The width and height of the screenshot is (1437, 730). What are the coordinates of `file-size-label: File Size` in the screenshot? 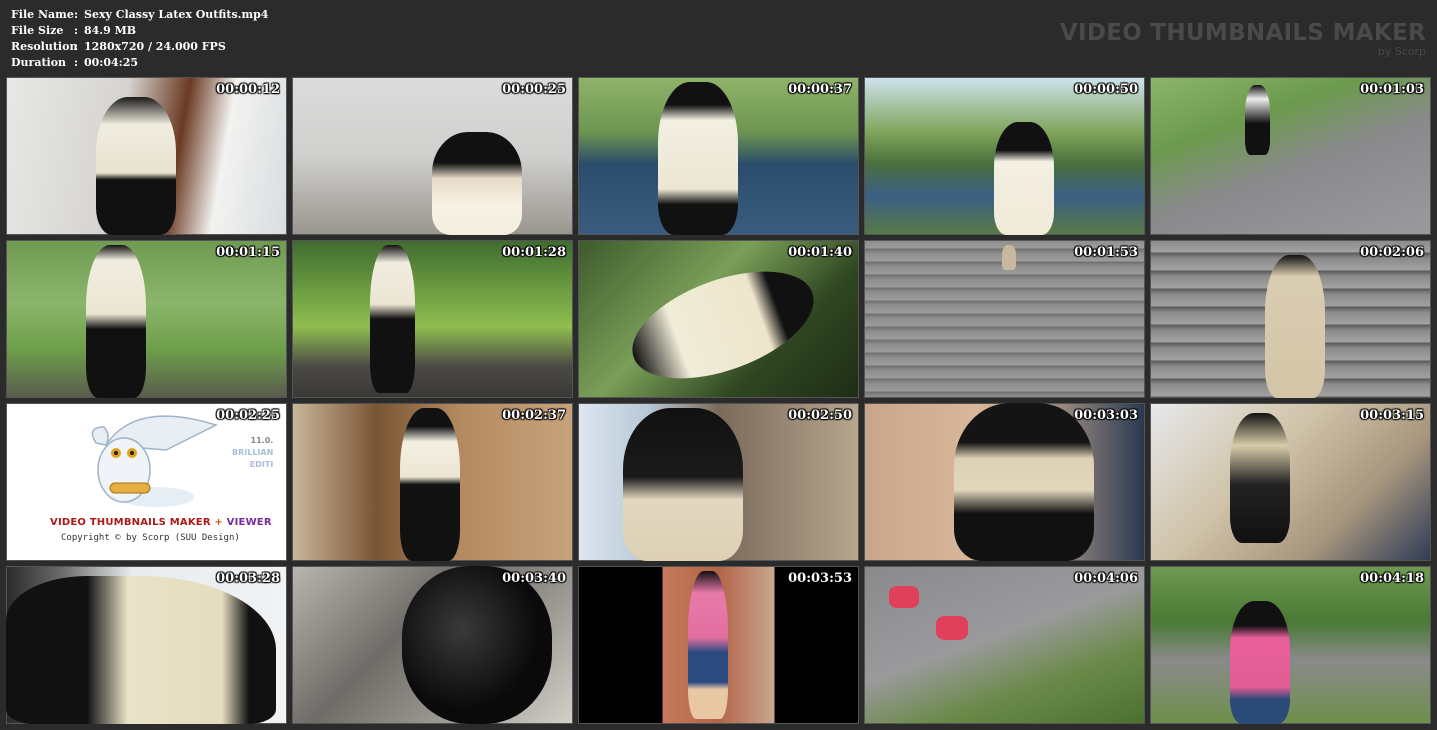 It's located at (37, 30).